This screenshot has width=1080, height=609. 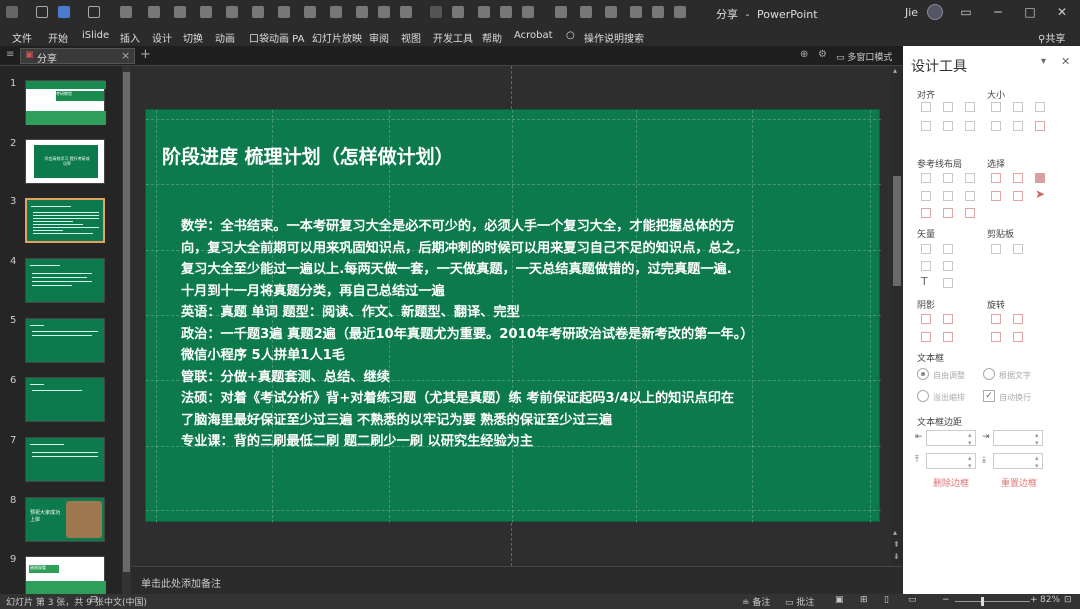 I want to click on margin-right-input, so click(x=1018, y=438).